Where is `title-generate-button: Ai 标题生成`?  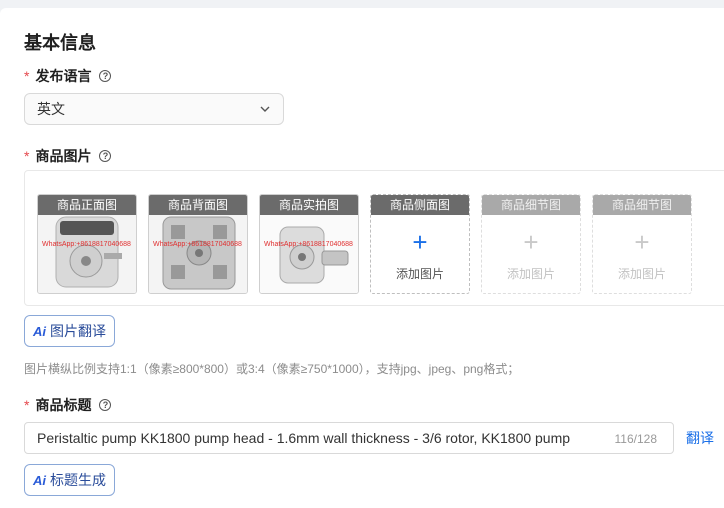 title-generate-button: Ai 标题生成 is located at coordinates (69, 480).